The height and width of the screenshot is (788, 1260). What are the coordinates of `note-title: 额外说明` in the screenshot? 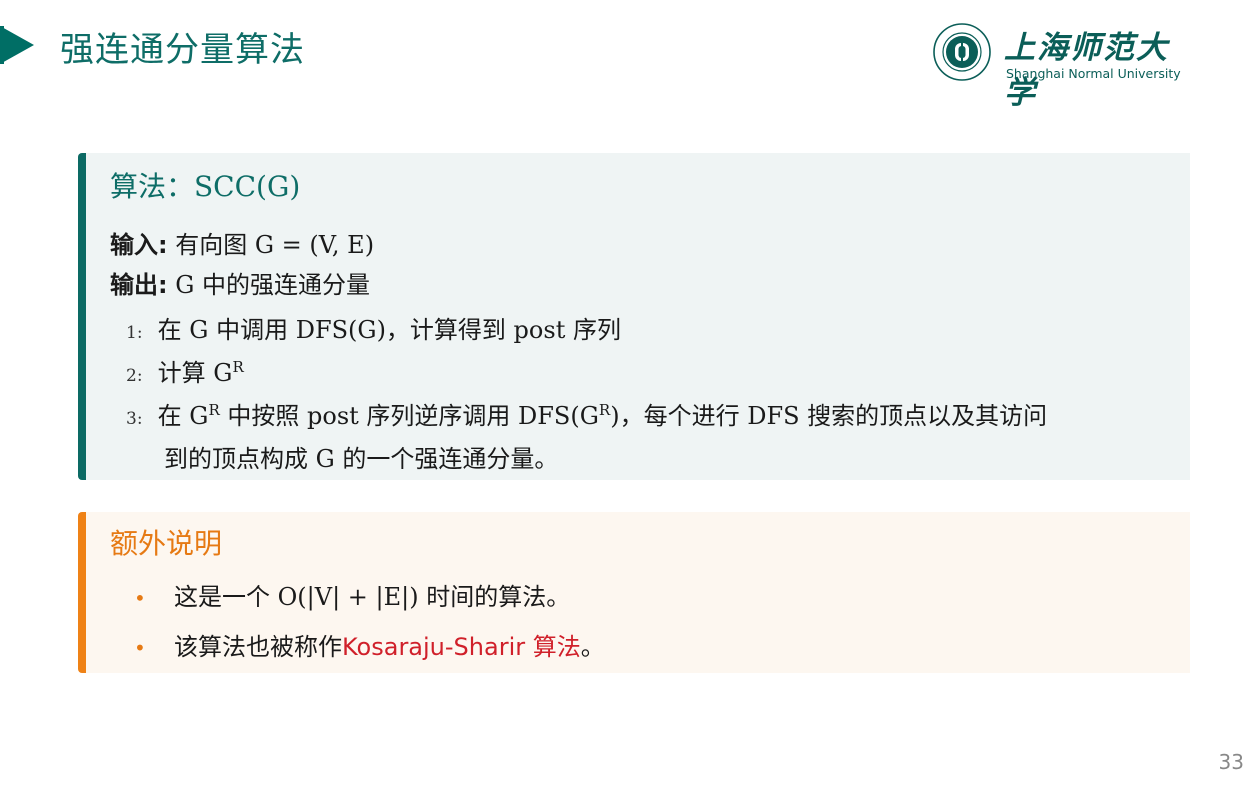 It's located at (166, 543).